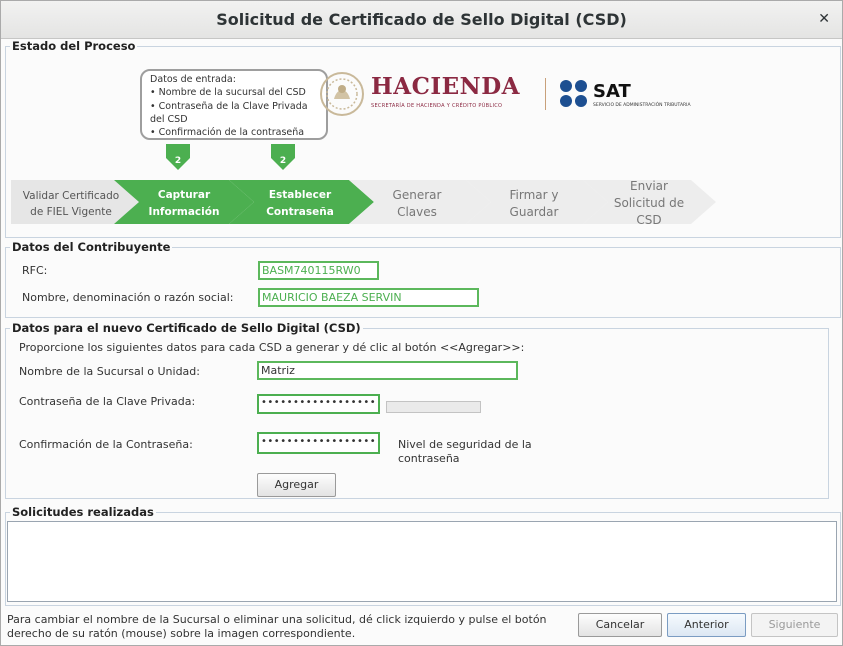  I want to click on step-line: Solicitud de, so click(649, 203).